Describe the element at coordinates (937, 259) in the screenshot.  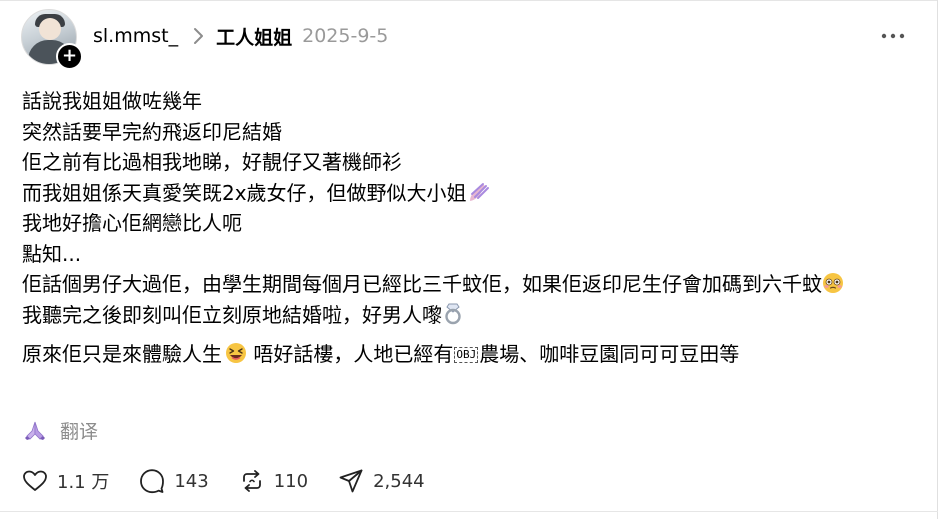
I see `right-divider` at that location.